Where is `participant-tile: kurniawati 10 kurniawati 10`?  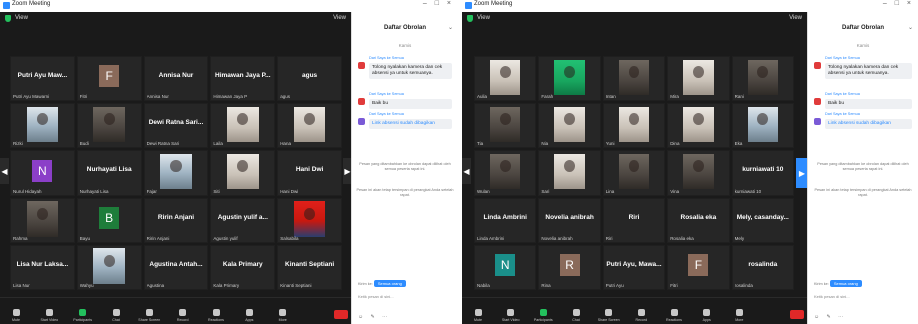 participant-tile: kurniawati 10 kurniawati 10 is located at coordinates (762, 173).